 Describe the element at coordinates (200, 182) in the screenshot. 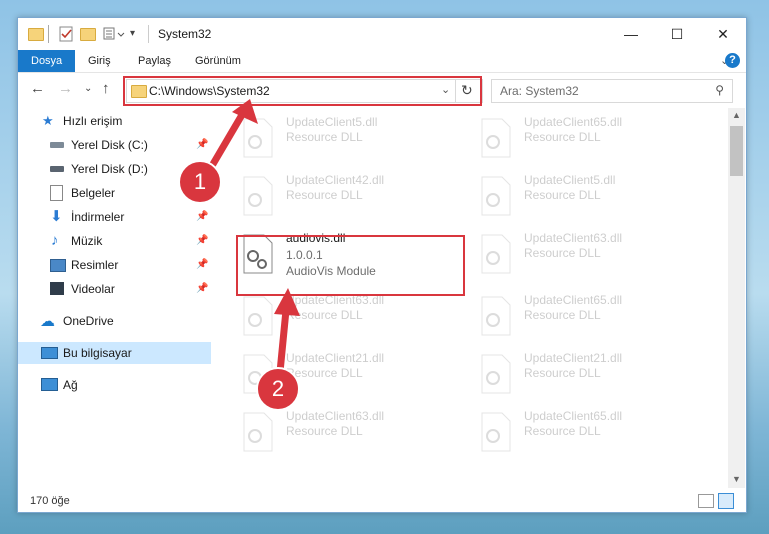

I see `step-badge-1: 1` at that location.